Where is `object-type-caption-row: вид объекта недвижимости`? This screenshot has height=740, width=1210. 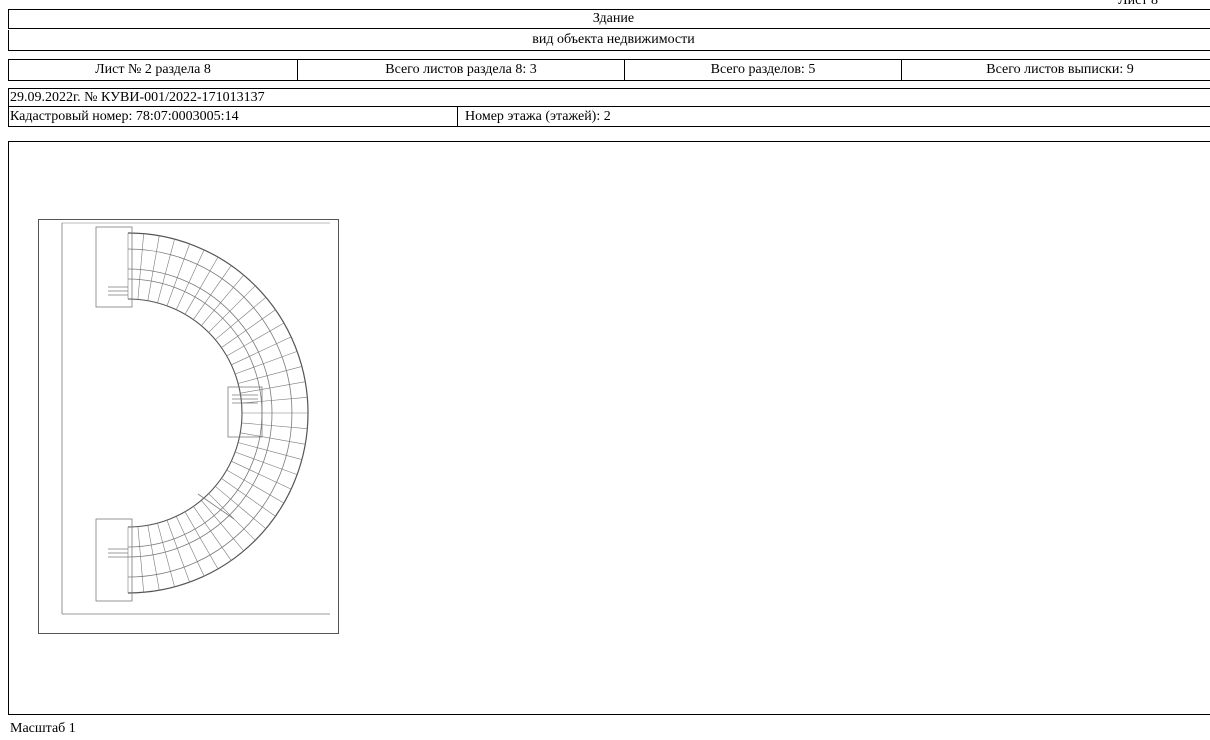 object-type-caption-row: вид объекта недвижимости is located at coordinates (609, 40).